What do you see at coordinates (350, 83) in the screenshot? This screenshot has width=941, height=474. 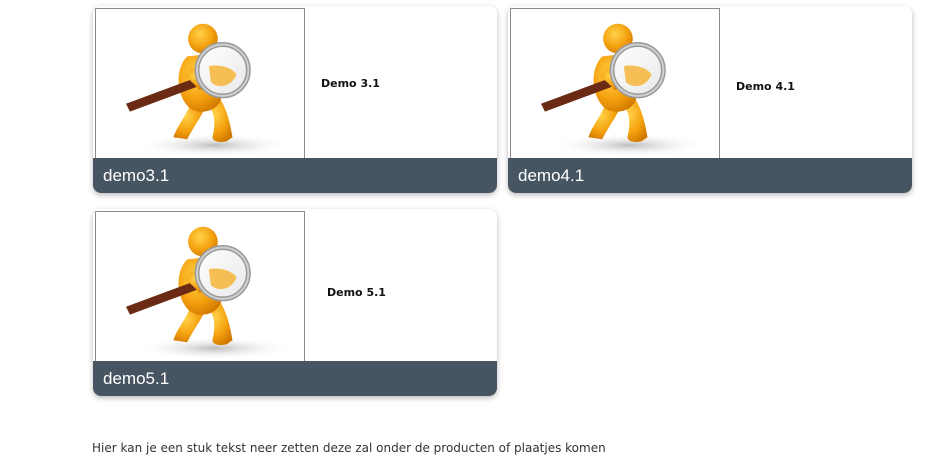 I see `product-description: Demo 3.1` at bounding box center [350, 83].